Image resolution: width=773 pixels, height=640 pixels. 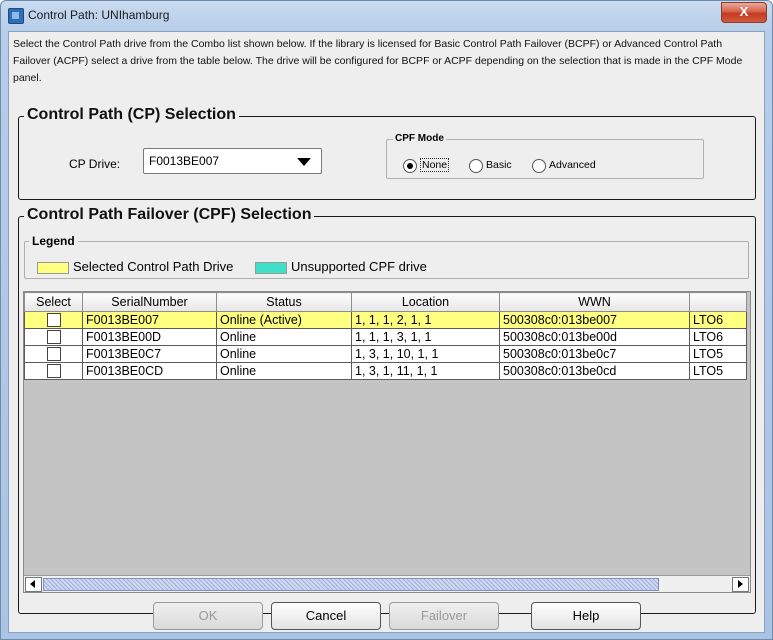 What do you see at coordinates (184, 161) in the screenshot?
I see `cp-drive-value: F0013BE007` at bounding box center [184, 161].